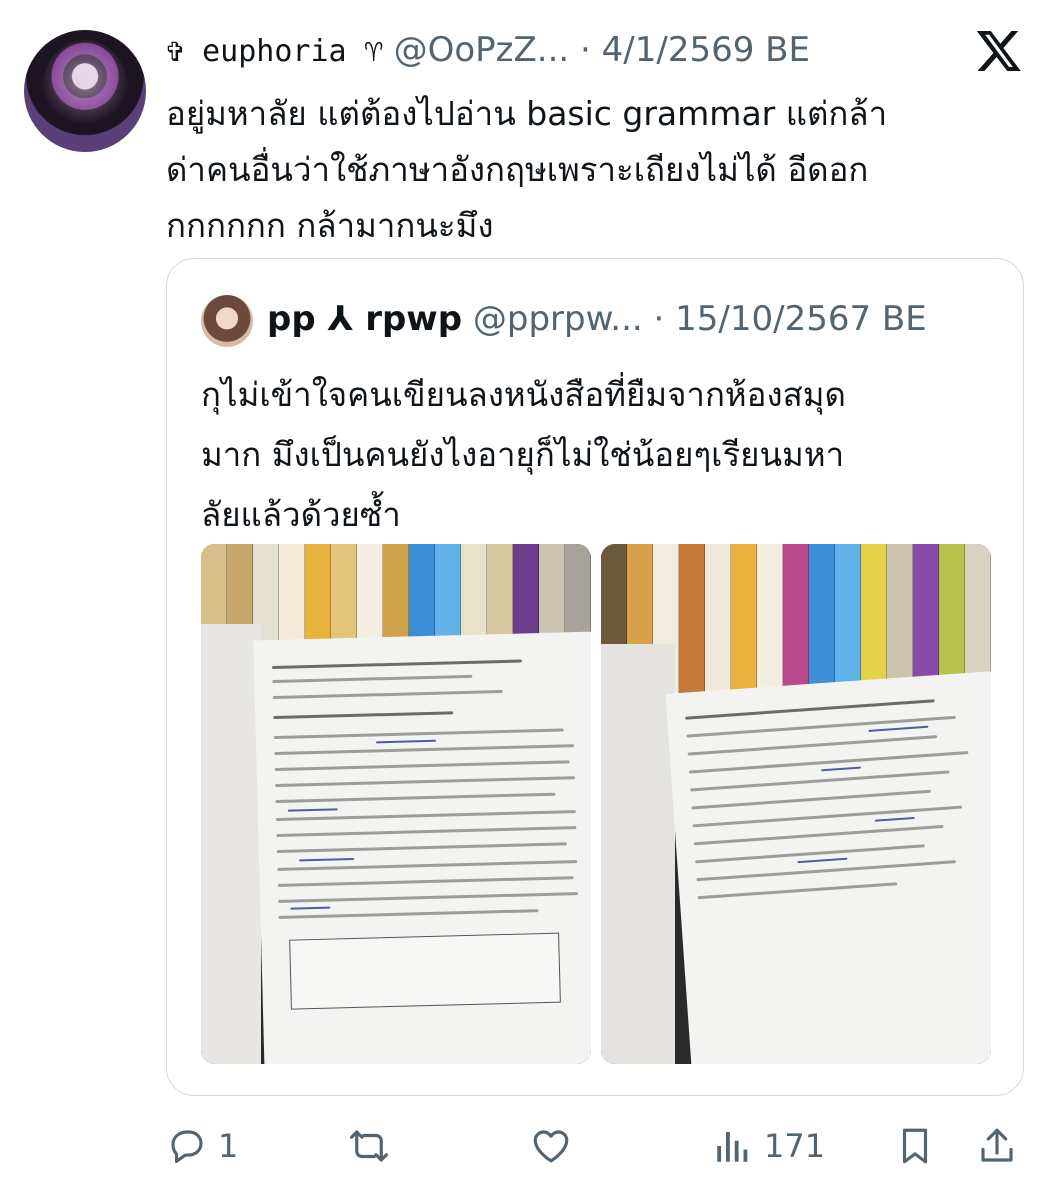  Describe the element at coordinates (525, 1146) in the screenshot. I see `tweet-actions: 1 171` at that location.